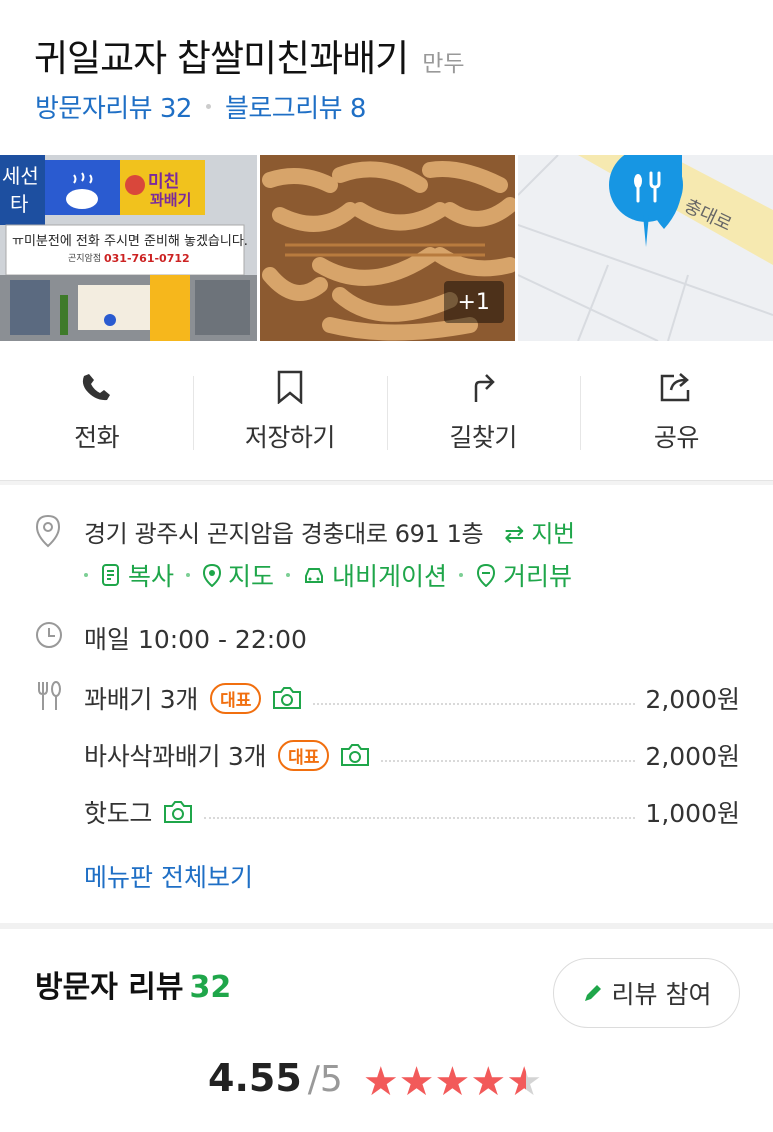 The height and width of the screenshot is (1132, 773). Describe the element at coordinates (20, 176) in the screenshot. I see `edge-sign-text: 세선` at that location.